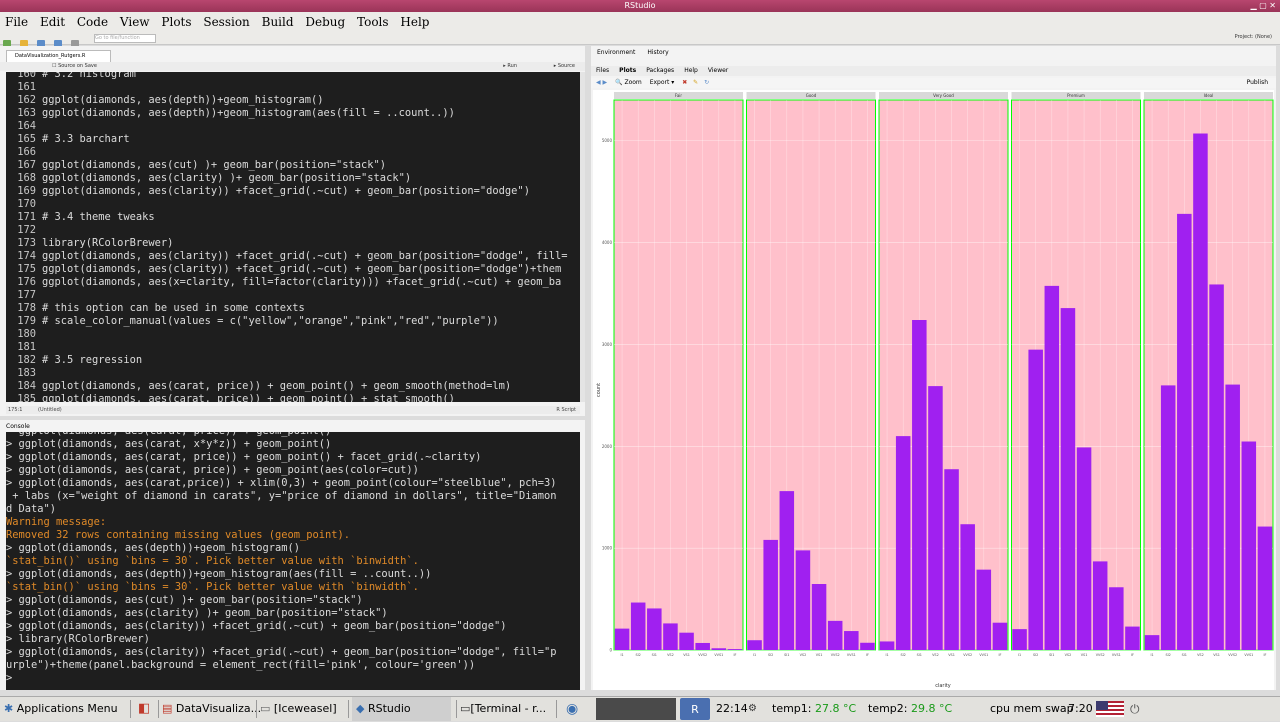 The height and width of the screenshot is (722, 1280). Describe the element at coordinates (92, 22) in the screenshot. I see `menu-code: Code` at that location.